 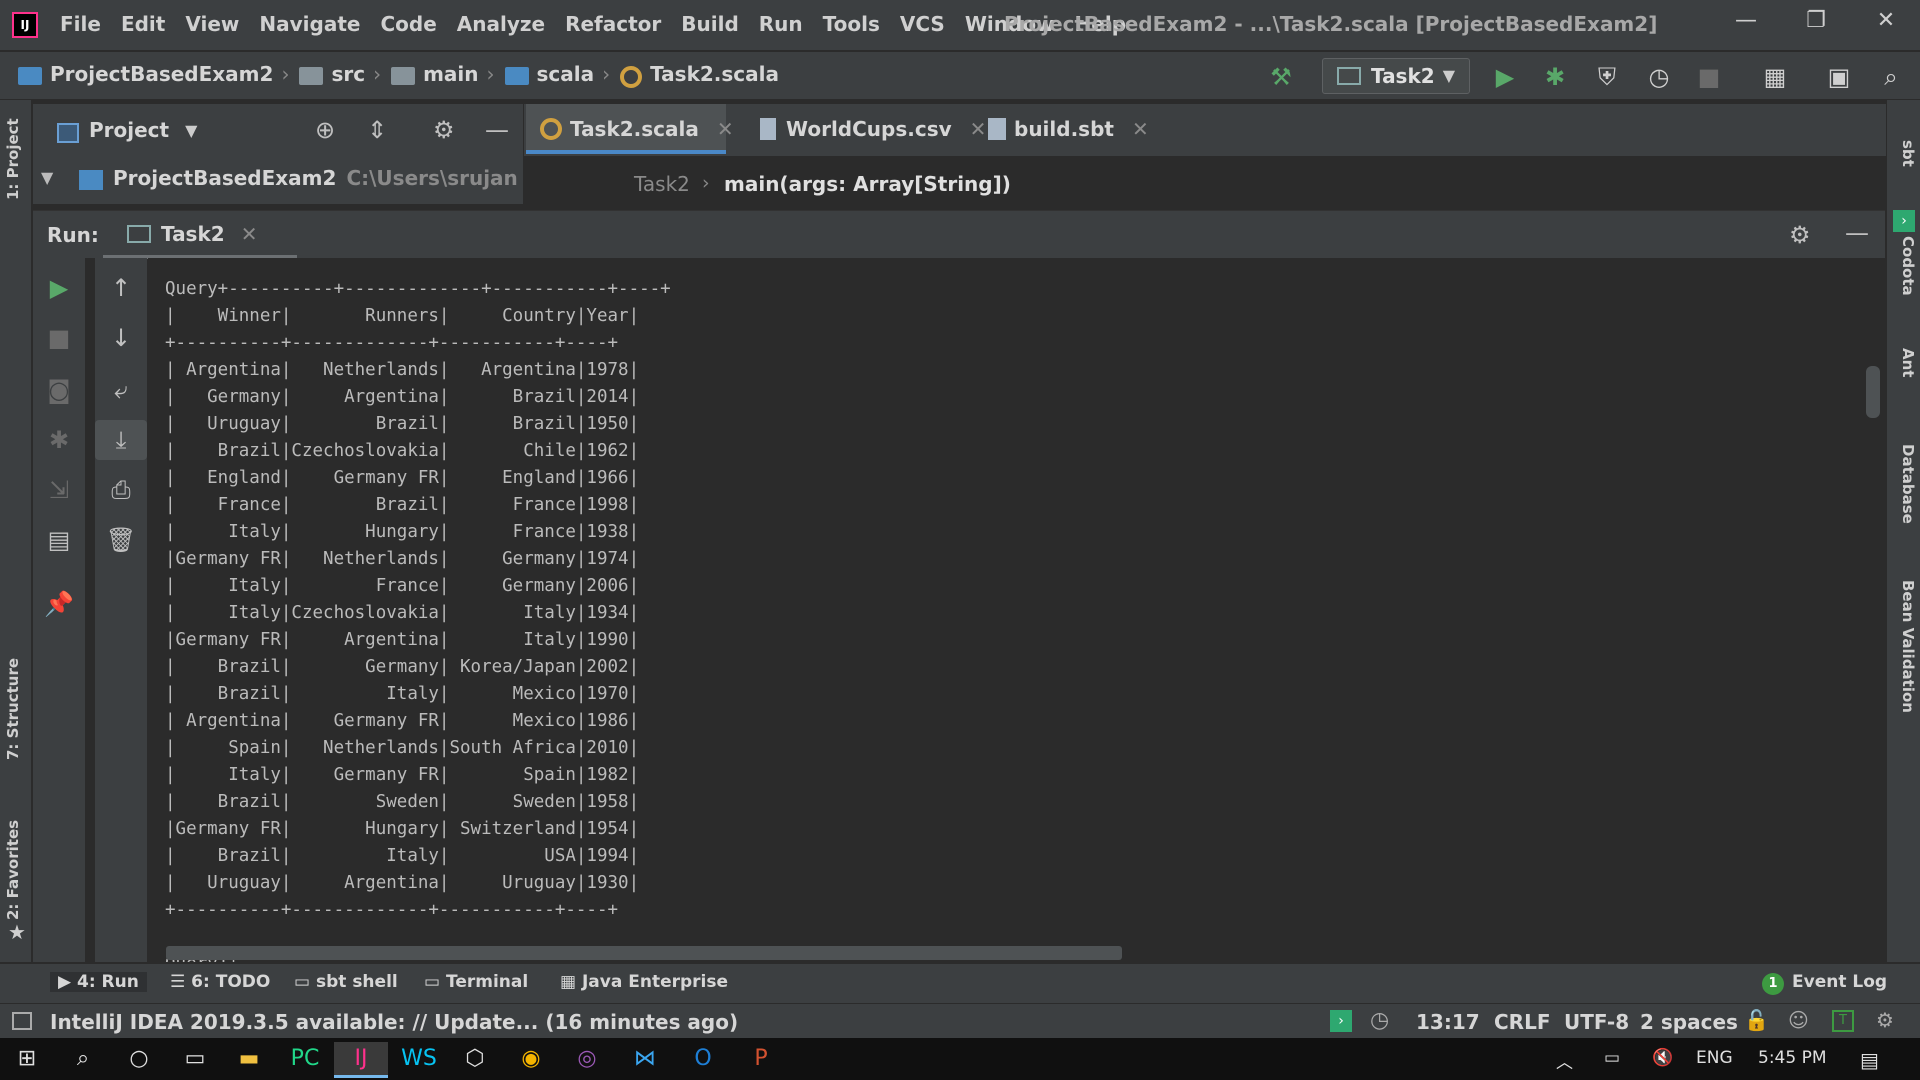 What do you see at coordinates (1792, 1058) in the screenshot?
I see `system-clock: 5:45 PM` at bounding box center [1792, 1058].